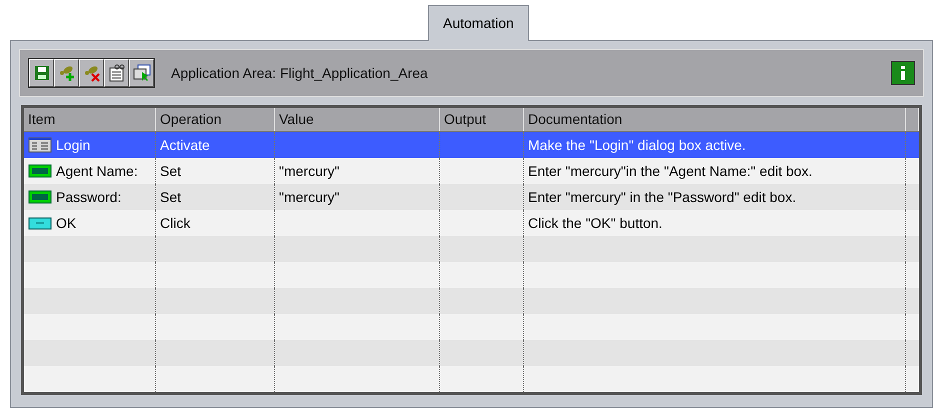  What do you see at coordinates (40, 145) in the screenshot?
I see `dialog-icon` at bounding box center [40, 145].